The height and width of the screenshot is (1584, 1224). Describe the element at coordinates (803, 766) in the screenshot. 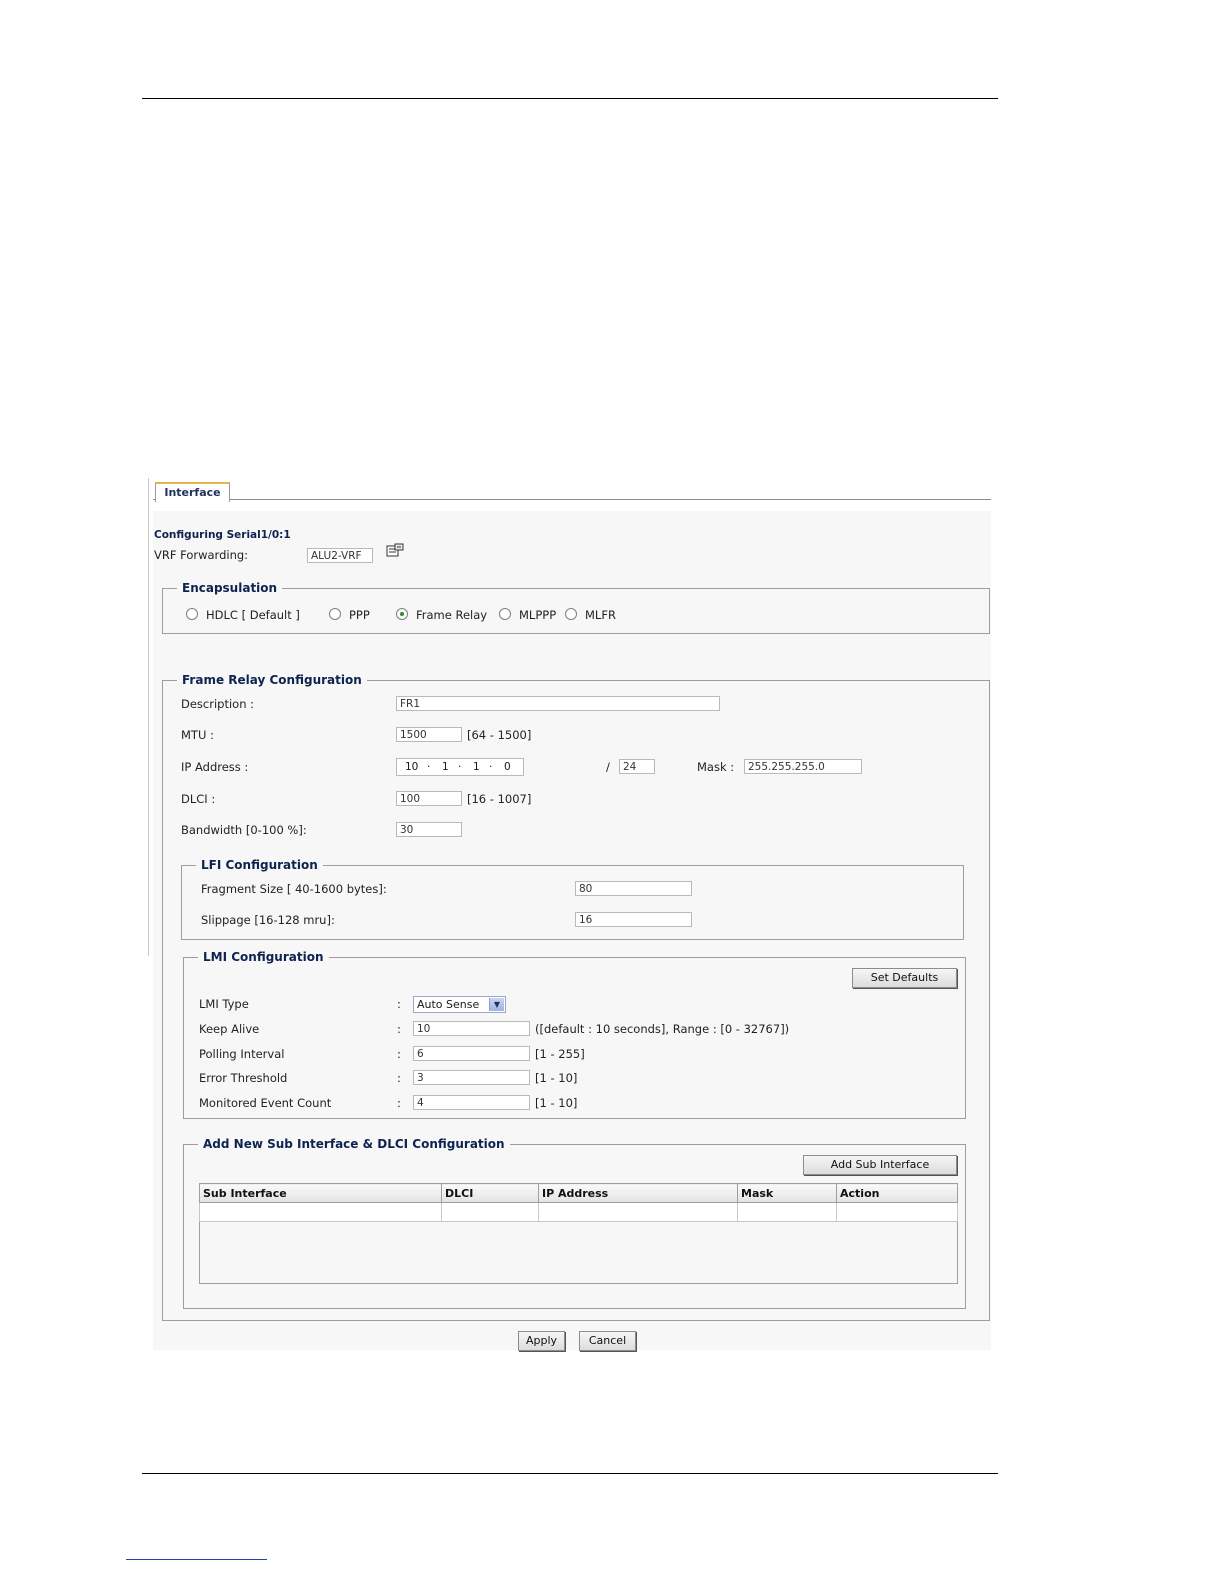

I see `mask-field: 255.255.255.0` at that location.